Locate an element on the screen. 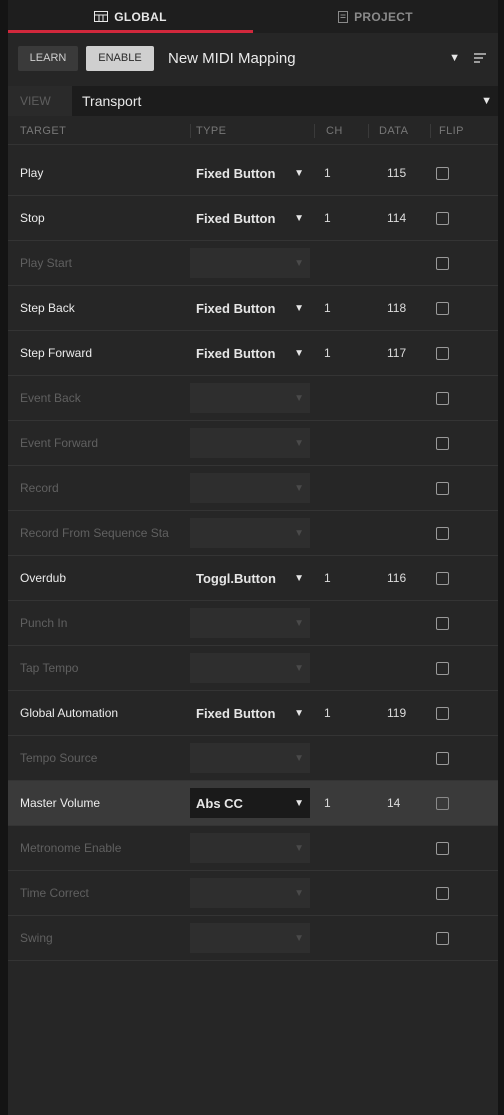 The image size is (504, 1115). table-row: Record ▼ is located at coordinates (253, 488).